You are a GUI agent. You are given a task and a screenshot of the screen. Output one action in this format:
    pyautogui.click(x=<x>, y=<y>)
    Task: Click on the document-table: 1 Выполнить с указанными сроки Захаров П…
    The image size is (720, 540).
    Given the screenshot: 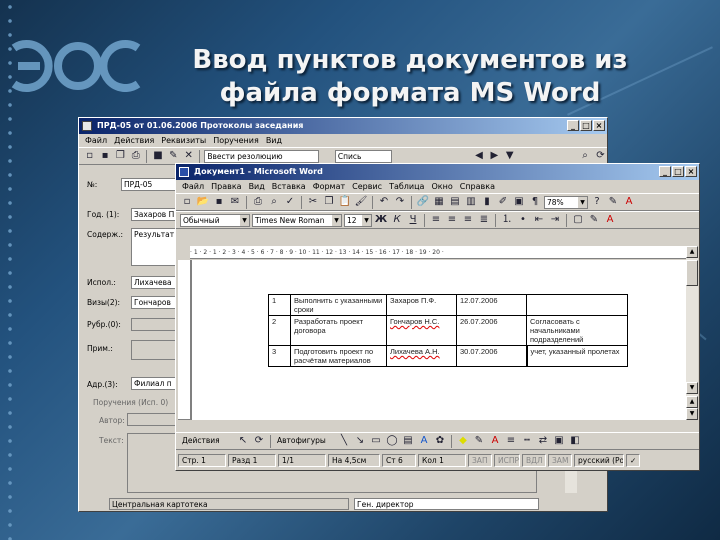 What is the action you would take?
    pyautogui.click(x=448, y=330)
    